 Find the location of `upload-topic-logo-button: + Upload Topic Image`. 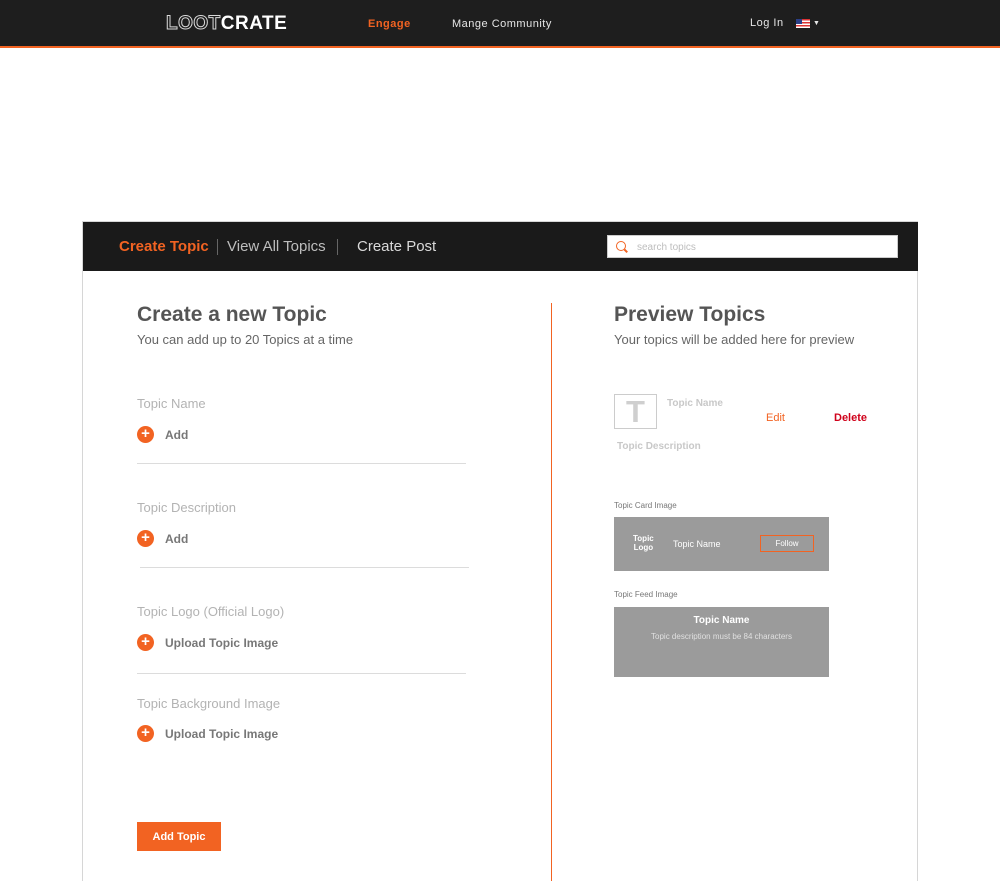

upload-topic-logo-button: + Upload Topic Image is located at coordinates (212, 643).